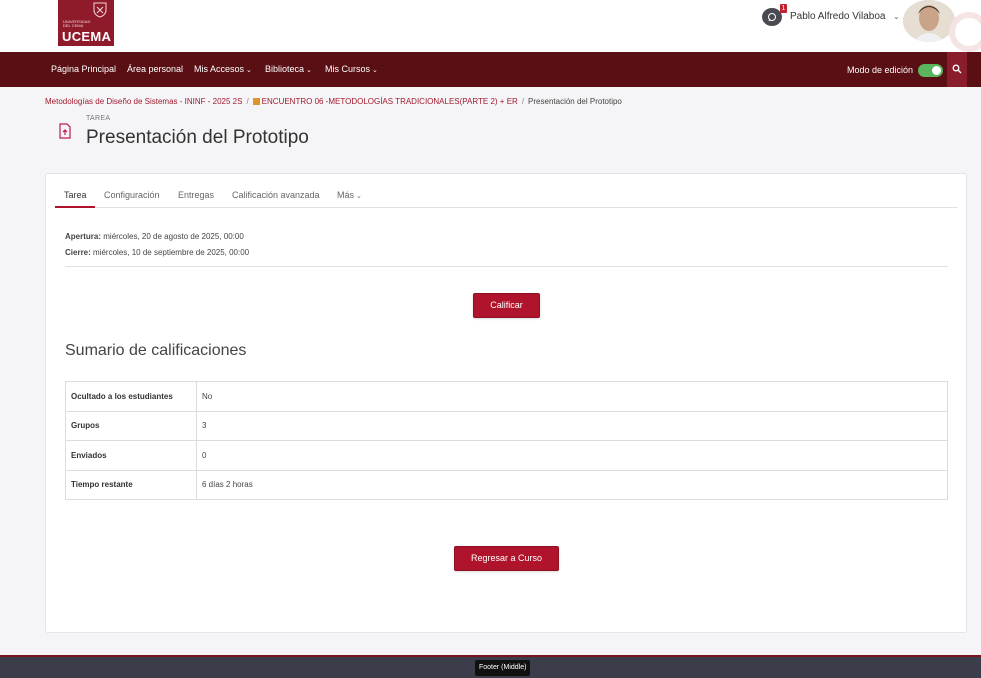 The width and height of the screenshot is (981, 678). I want to click on chat-icon, so click(772, 17).